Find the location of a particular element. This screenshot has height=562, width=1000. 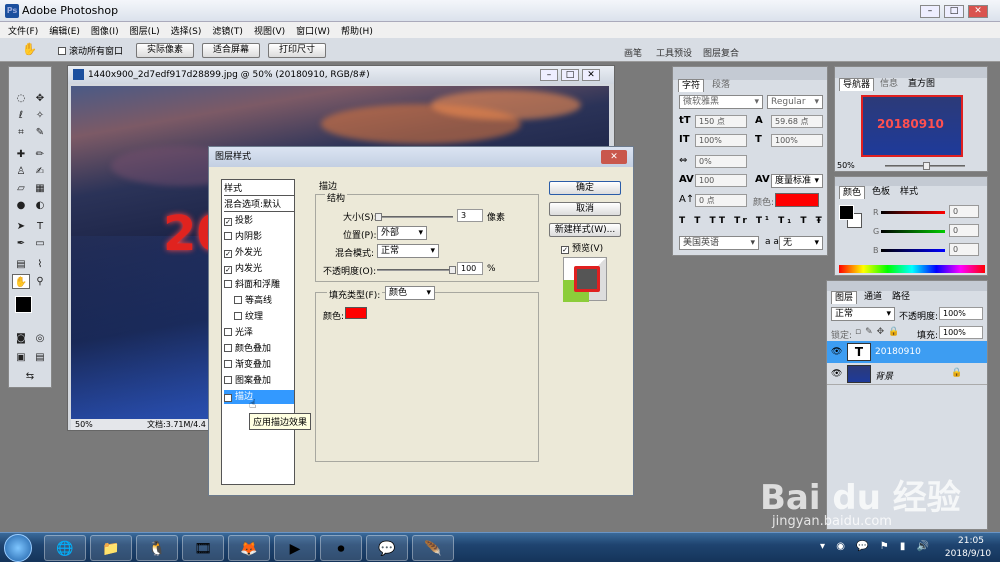

style-item-12: ✓ 描边 is located at coordinates (259, 397).